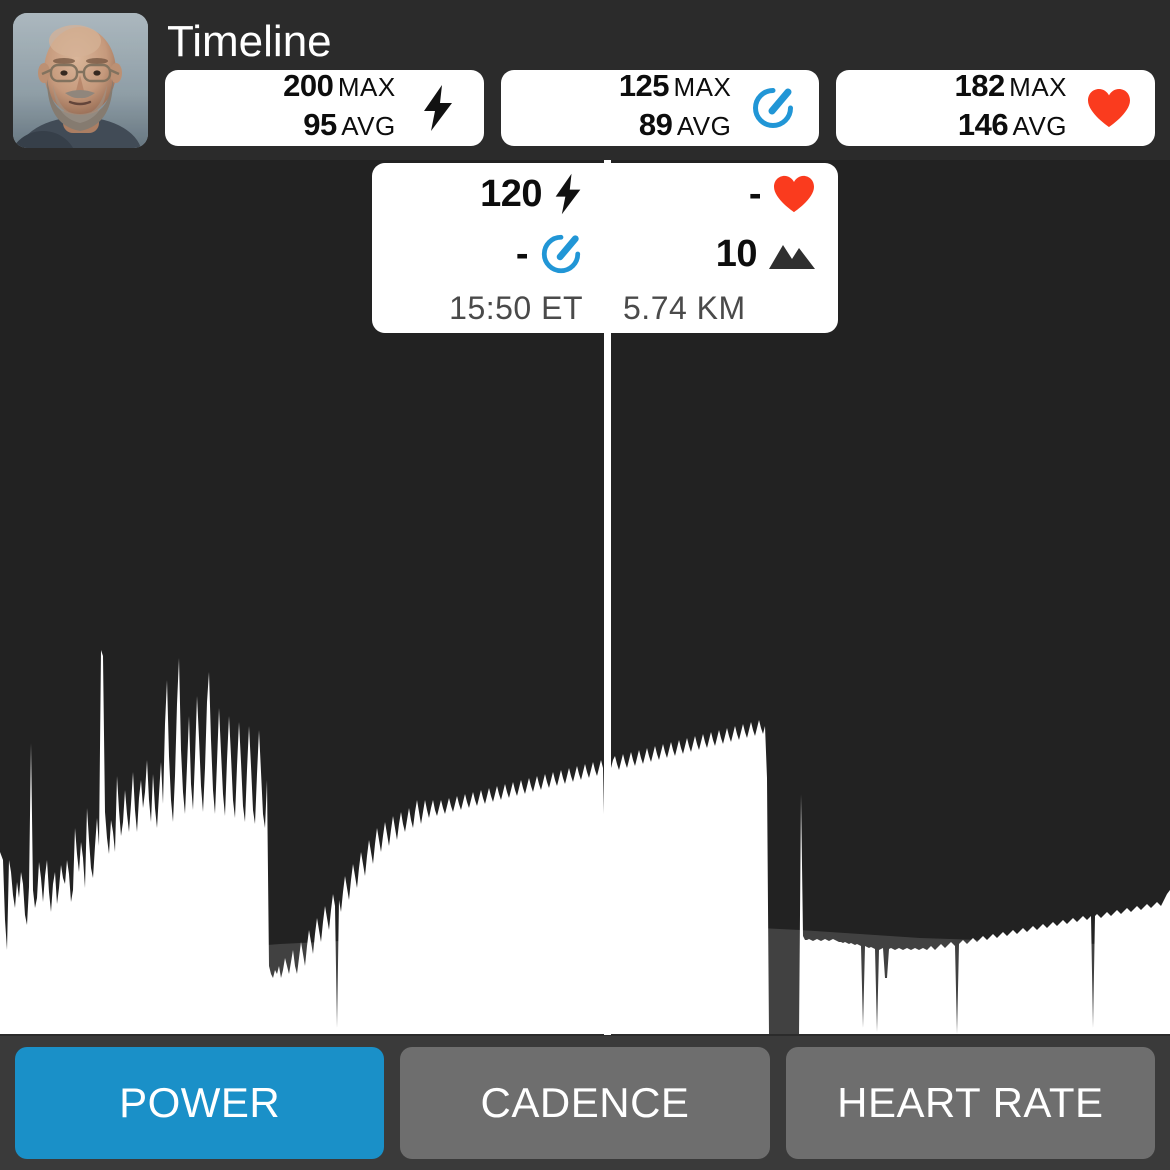  What do you see at coordinates (320, 124) in the screenshot?
I see `stat-card-power-avg-value: 95` at bounding box center [320, 124].